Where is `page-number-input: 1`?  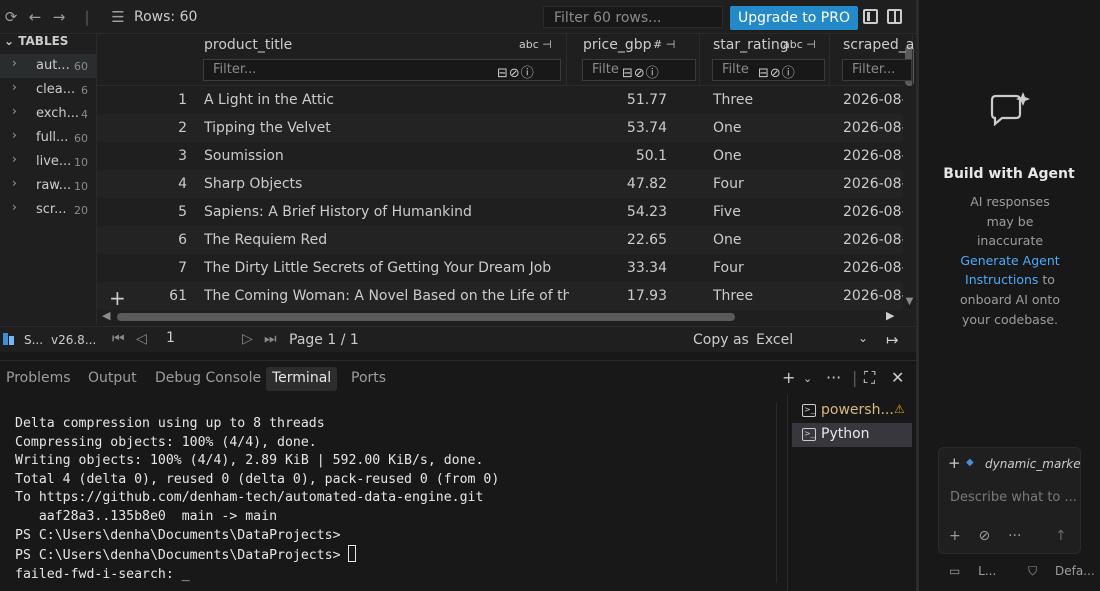 page-number-input: 1 is located at coordinates (196, 340).